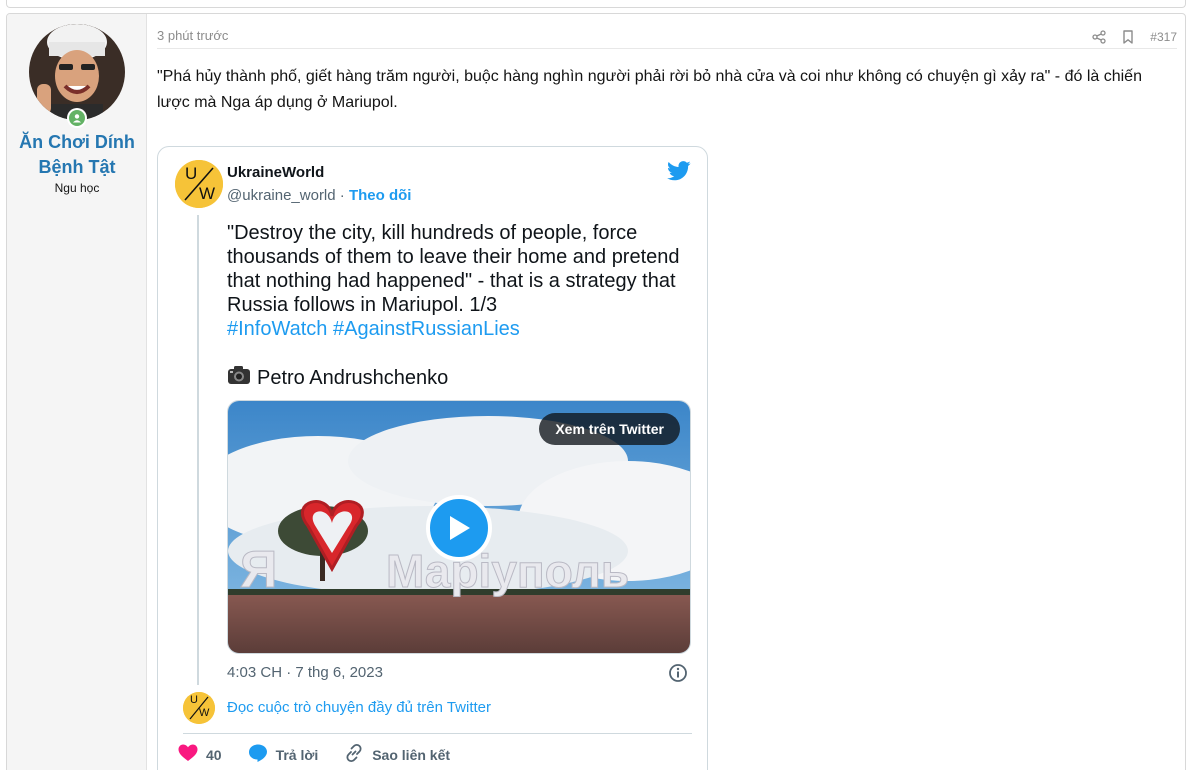  I want to click on tweet-date: 4:03 CH · 7 thg 6, 2023, so click(305, 672).